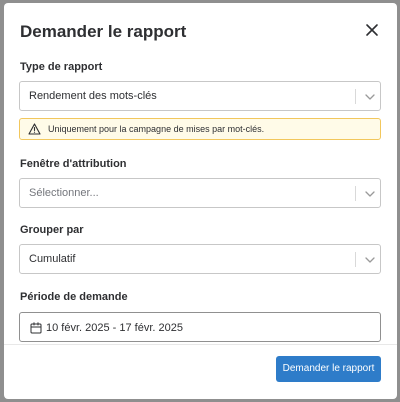  What do you see at coordinates (328, 369) in the screenshot?
I see `request-report-button: Demander le rapport` at bounding box center [328, 369].